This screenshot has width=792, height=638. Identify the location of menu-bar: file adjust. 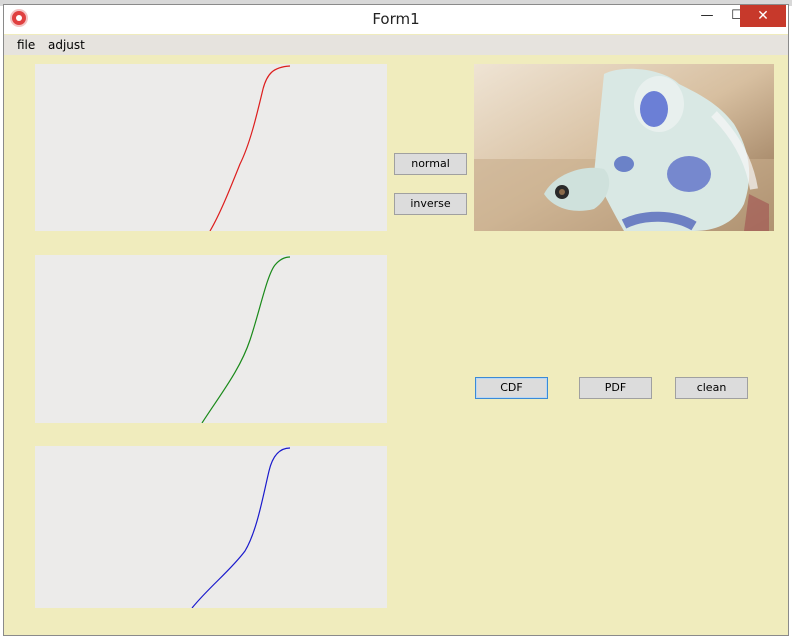
(396, 45).